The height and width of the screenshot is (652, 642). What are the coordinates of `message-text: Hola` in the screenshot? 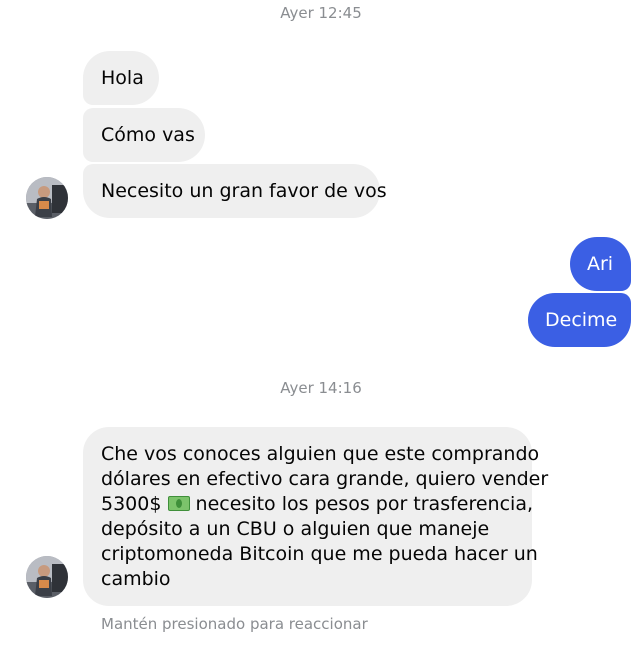 It's located at (122, 77).